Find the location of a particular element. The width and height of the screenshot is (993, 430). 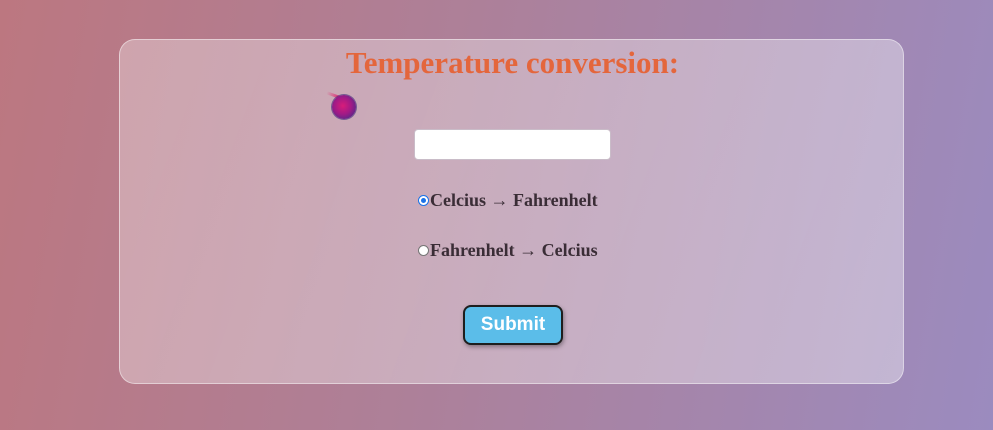

temperature-input is located at coordinates (512, 144).